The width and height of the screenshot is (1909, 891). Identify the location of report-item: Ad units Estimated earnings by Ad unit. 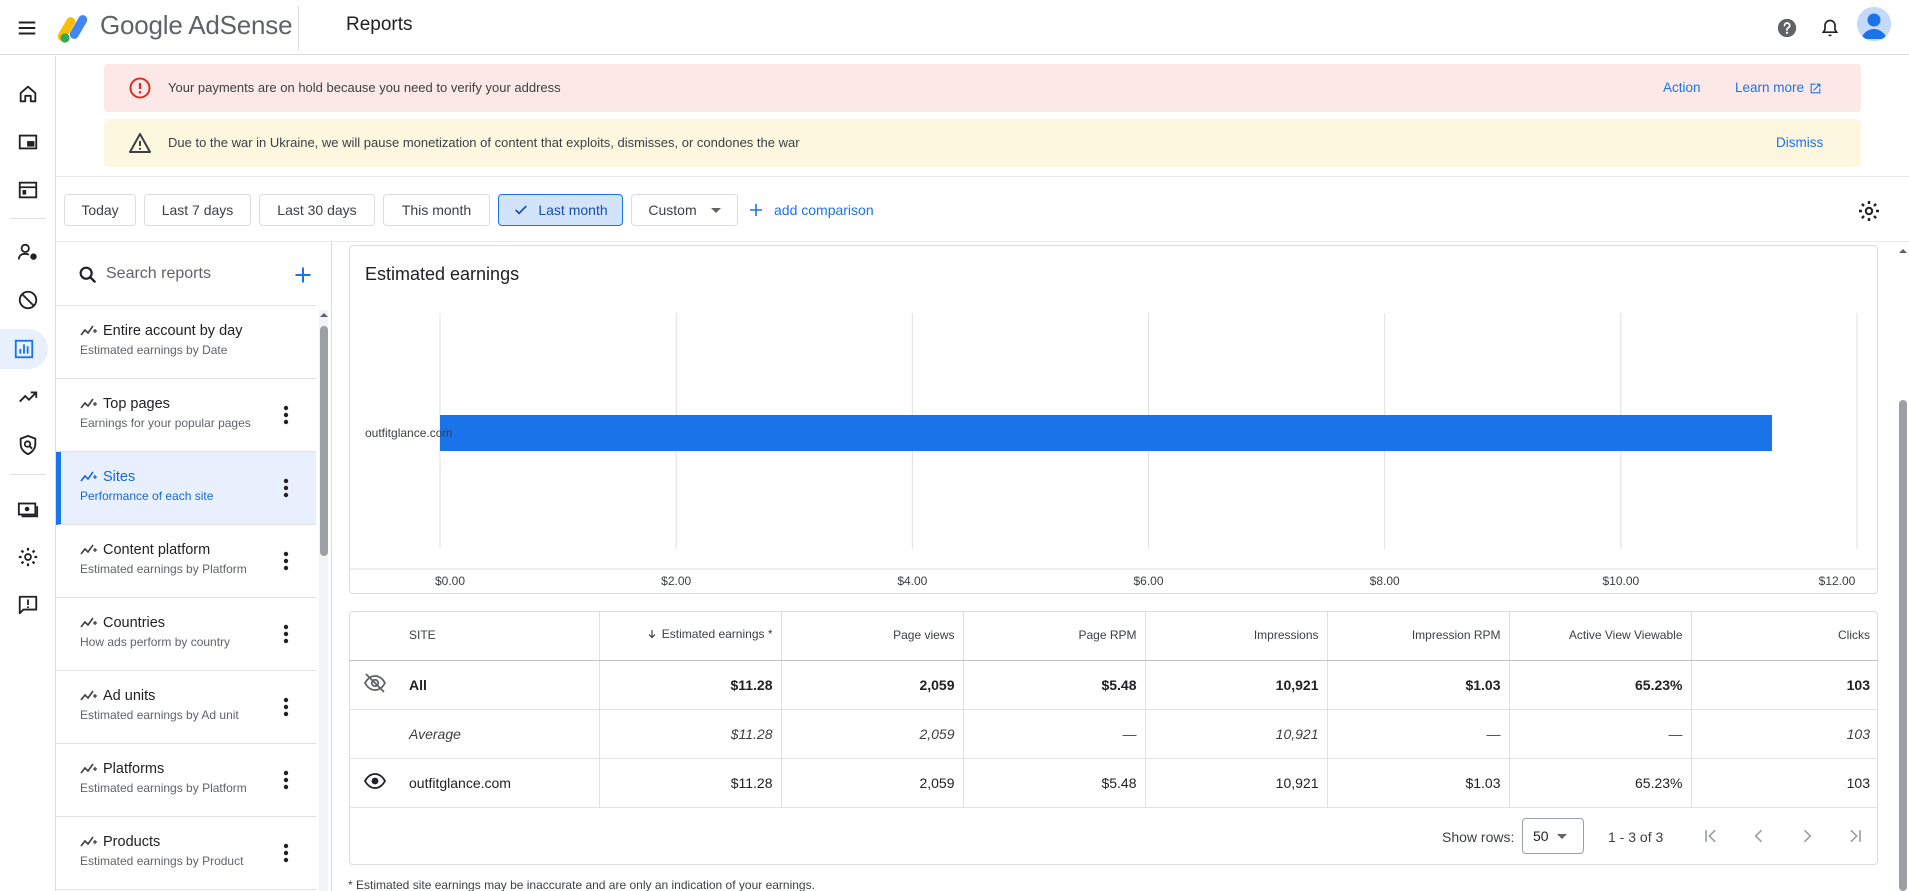
(186, 707).